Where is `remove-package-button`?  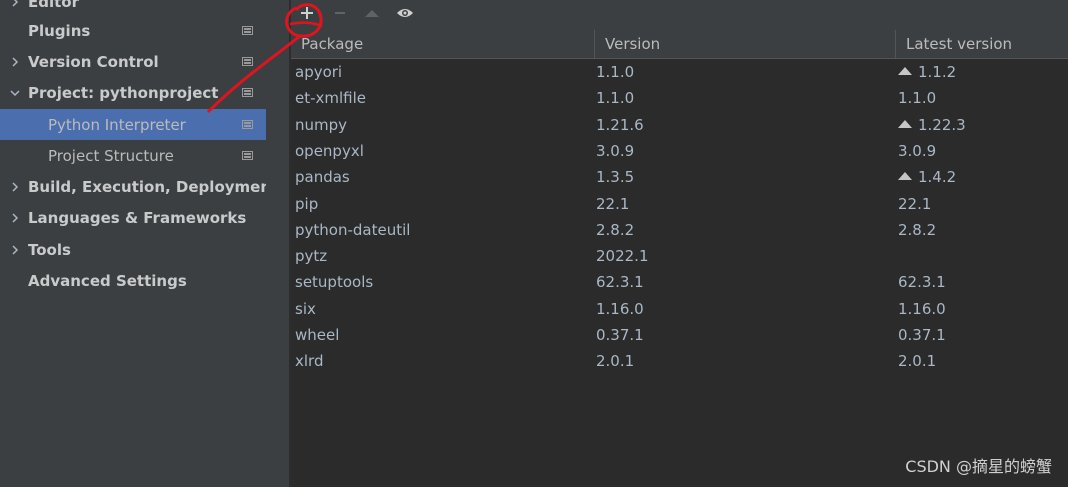 remove-package-button is located at coordinates (340, 13).